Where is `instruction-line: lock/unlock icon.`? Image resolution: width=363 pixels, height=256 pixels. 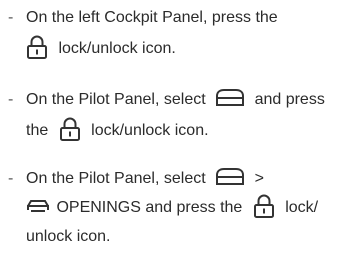 instruction-line: lock/unlock icon. is located at coordinates (101, 49).